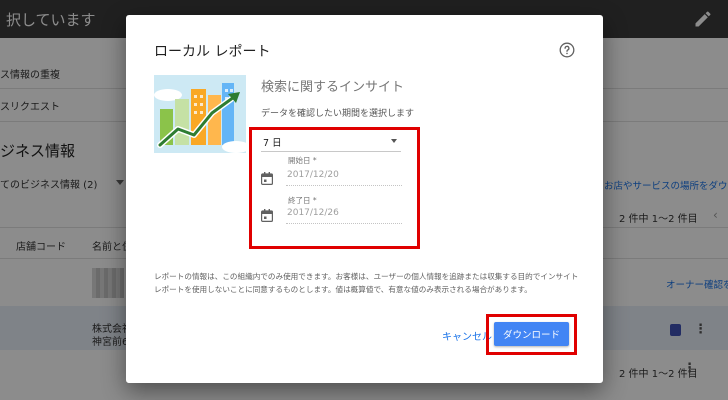  Describe the element at coordinates (338, 114) in the screenshot. I see `insight-subtitle: データを確認したい期間を選択します` at that location.